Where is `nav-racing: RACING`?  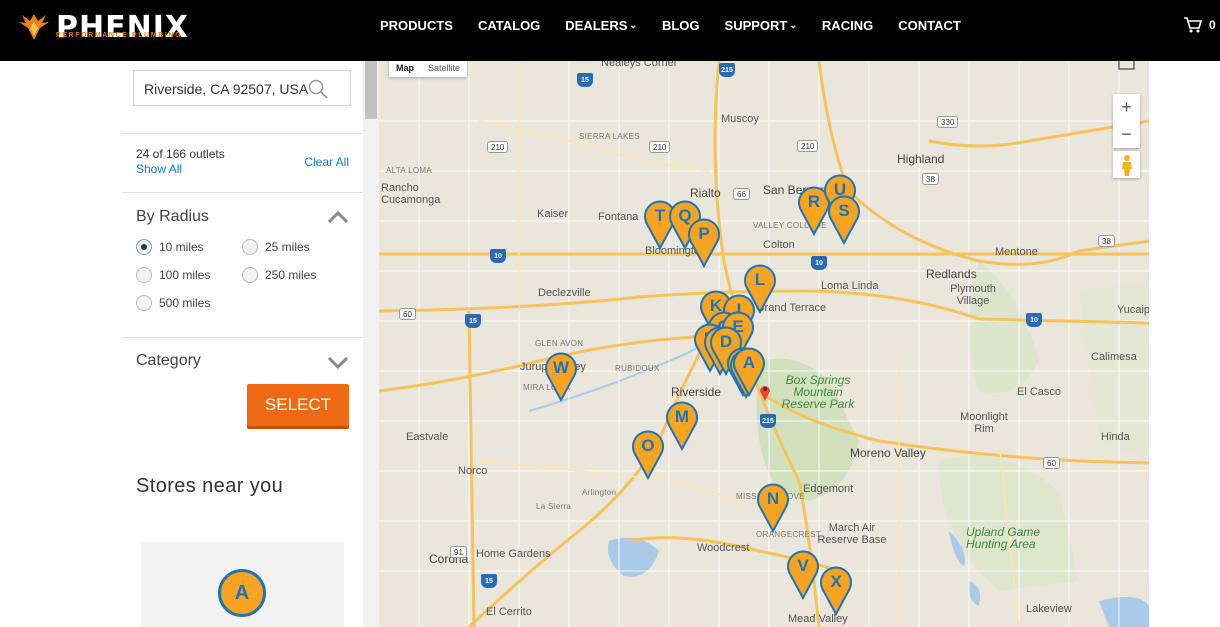 nav-racing: RACING is located at coordinates (847, 25).